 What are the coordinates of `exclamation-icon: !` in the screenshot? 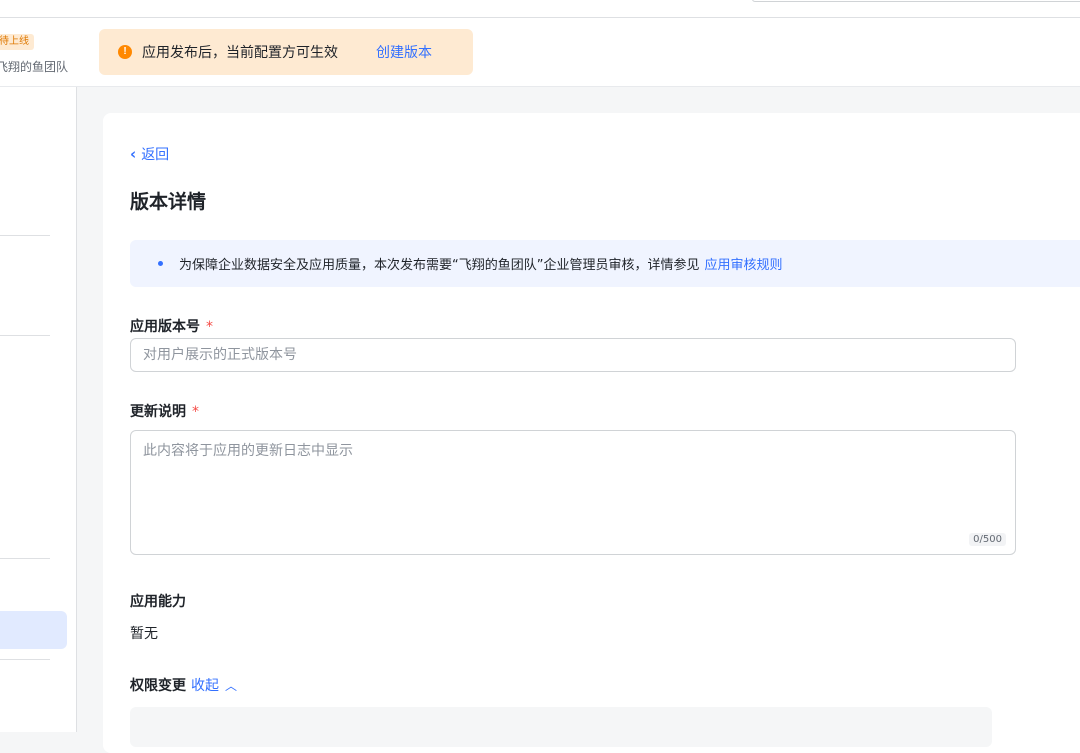 It's located at (125, 52).